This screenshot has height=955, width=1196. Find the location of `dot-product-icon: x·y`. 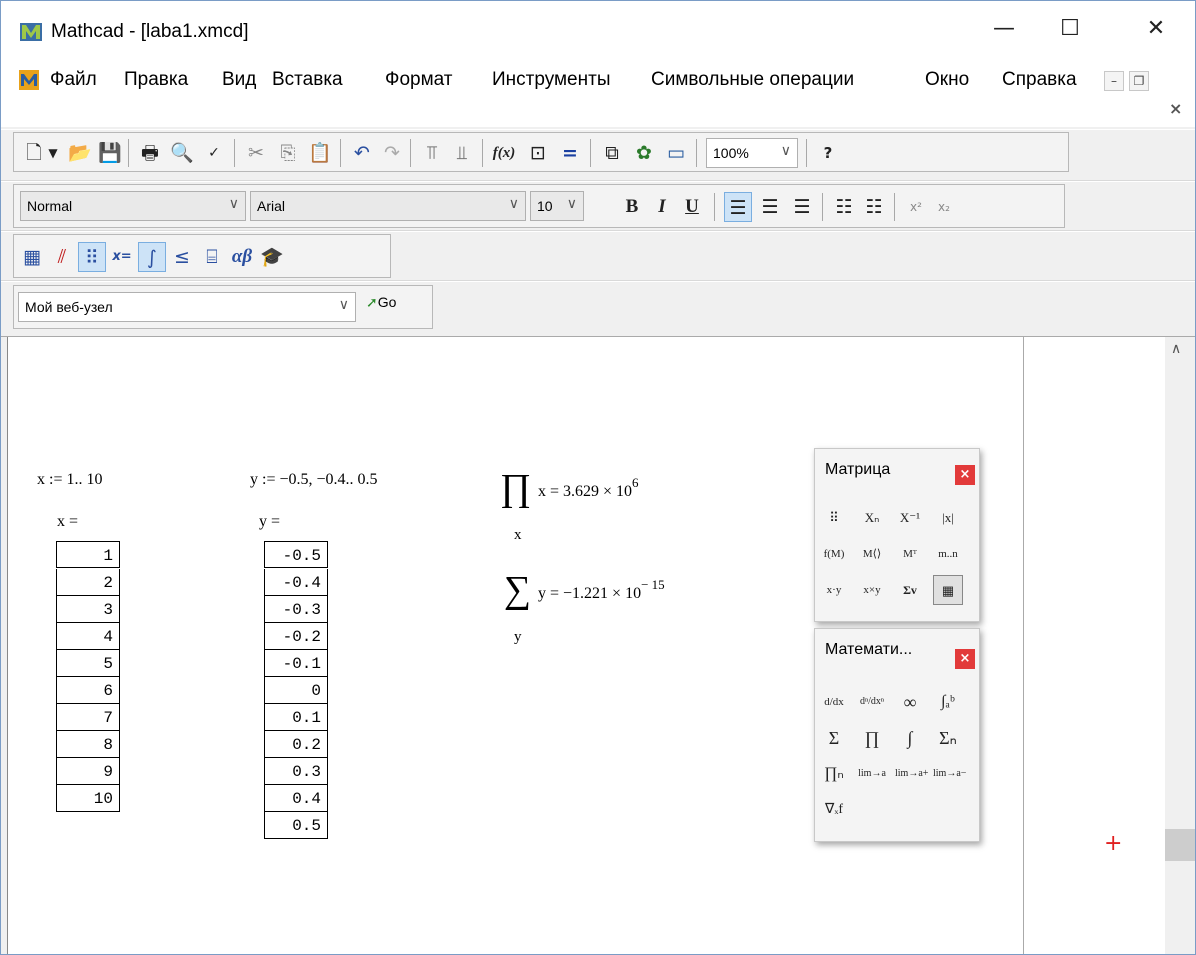

dot-product-icon: x·y is located at coordinates (834, 590).